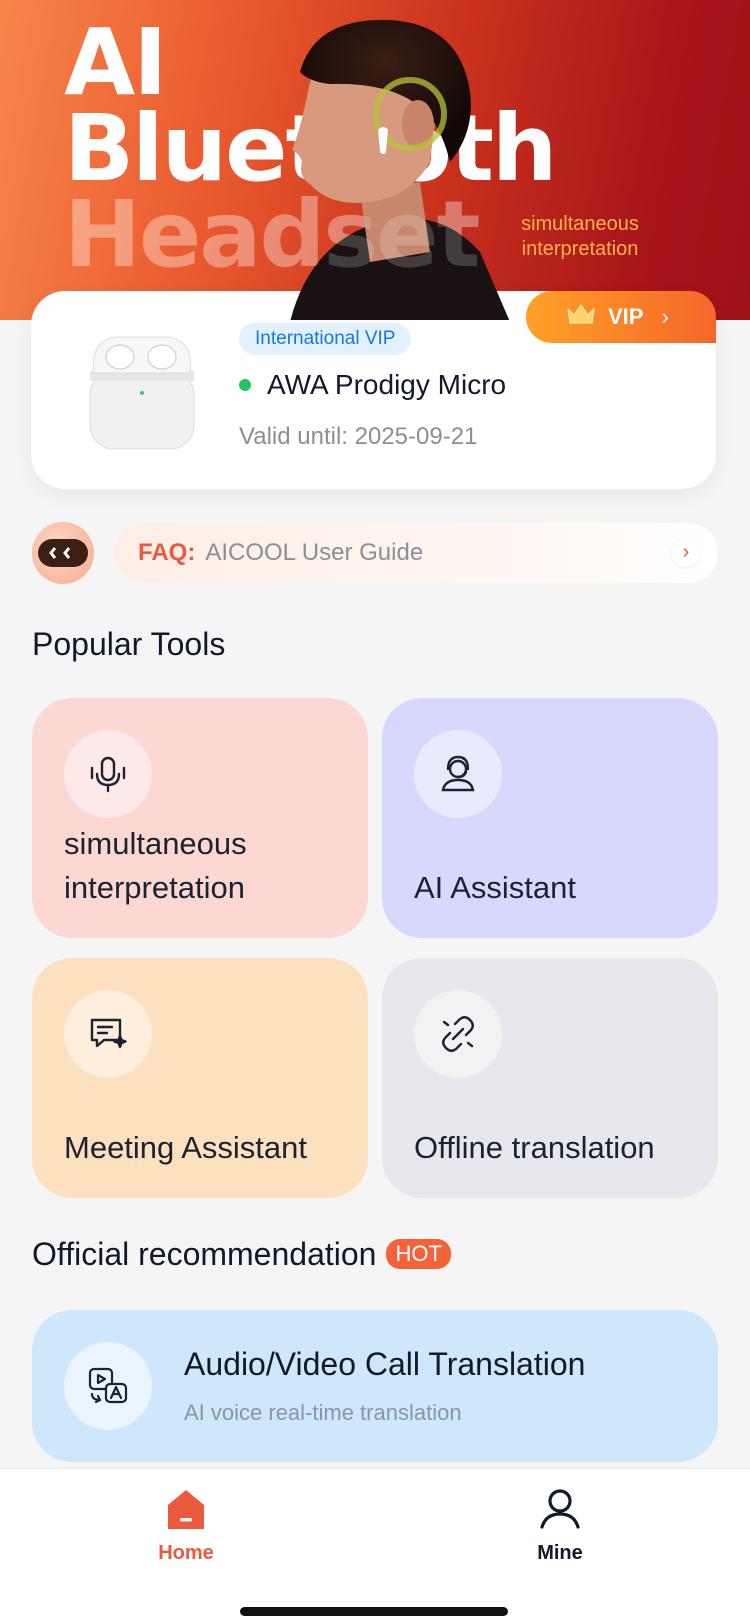 This screenshot has width=750, height=1624. What do you see at coordinates (580, 249) in the screenshot?
I see `hero-subtitle-line-2: interpretation` at bounding box center [580, 249].